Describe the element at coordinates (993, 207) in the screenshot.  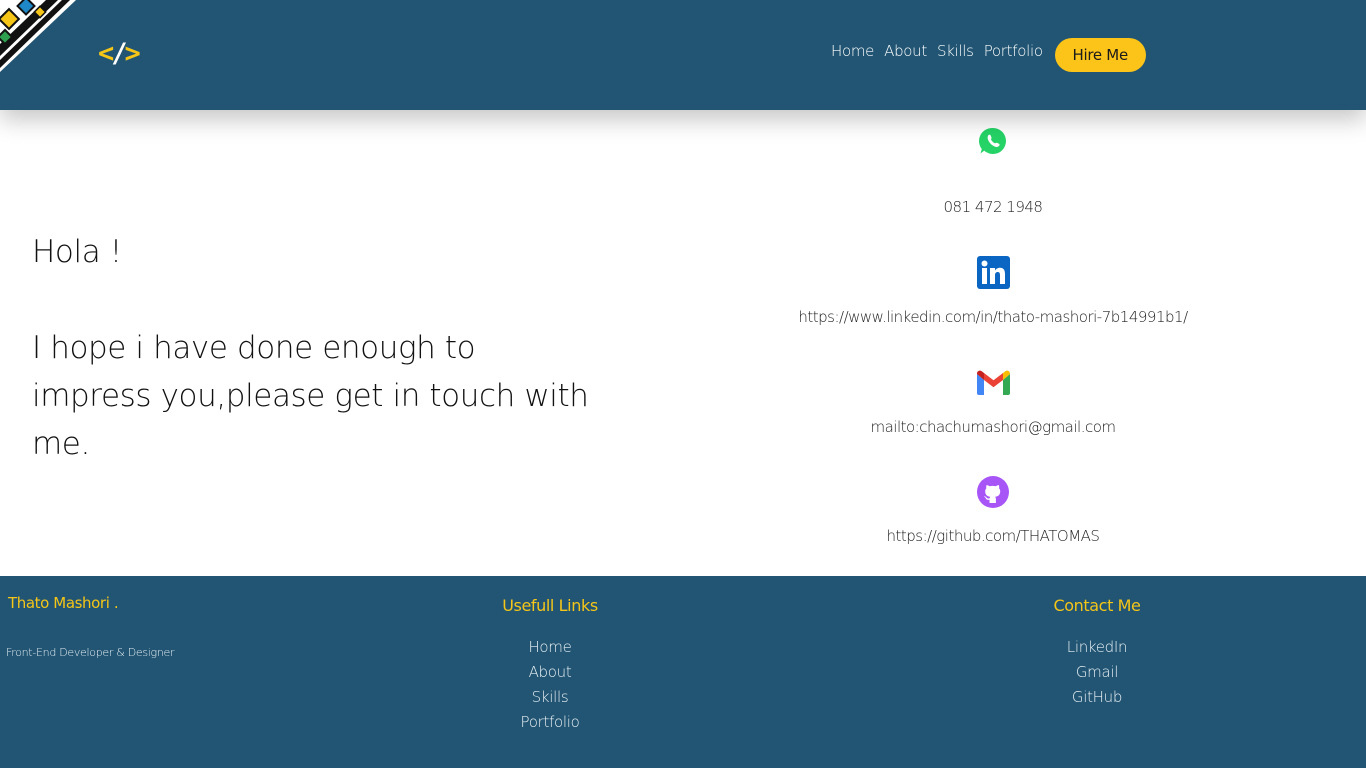
I see `phone-number-text: 081 472 1948` at that location.